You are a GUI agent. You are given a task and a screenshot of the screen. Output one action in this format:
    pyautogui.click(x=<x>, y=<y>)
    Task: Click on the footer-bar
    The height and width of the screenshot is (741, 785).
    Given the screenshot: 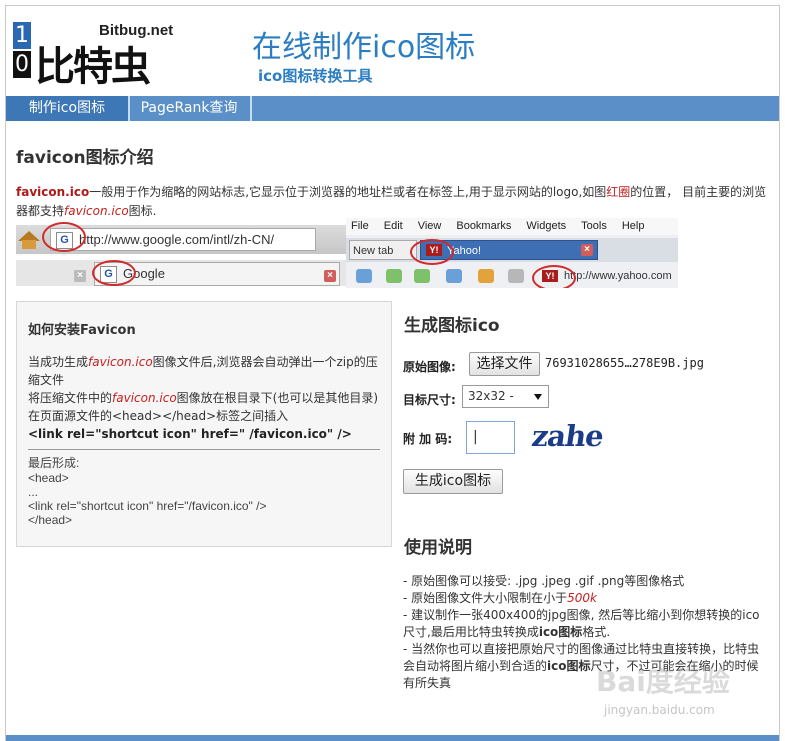 What is the action you would take?
    pyautogui.click(x=392, y=738)
    